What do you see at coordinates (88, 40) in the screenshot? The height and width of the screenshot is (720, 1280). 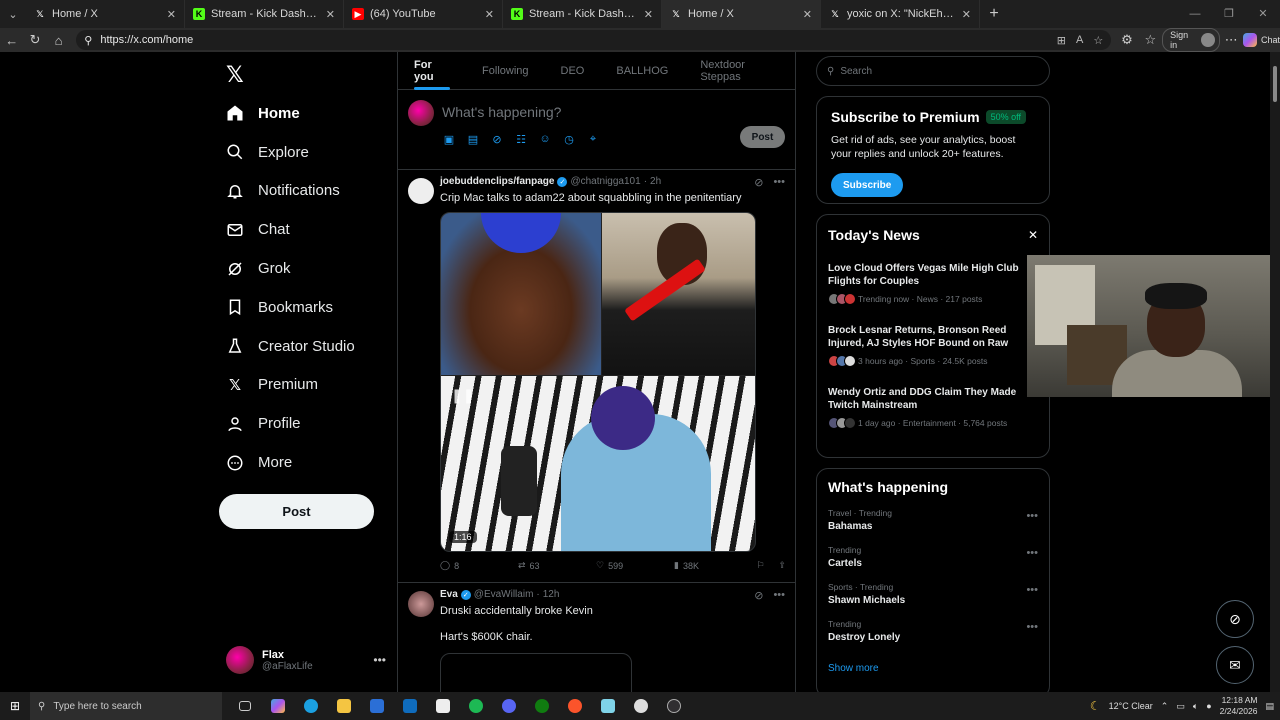 I see `site-info-icon: ⚲` at bounding box center [88, 40].